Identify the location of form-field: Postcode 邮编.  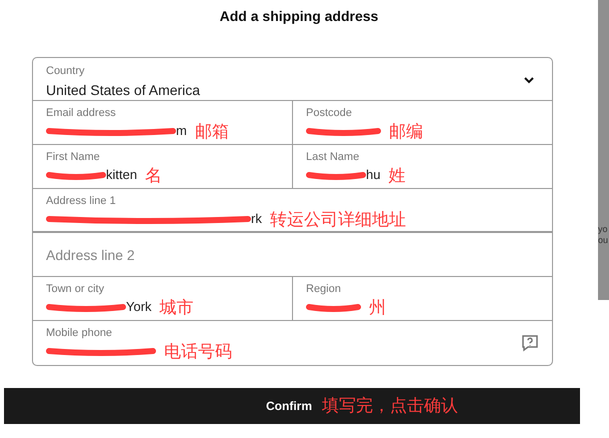
(422, 122).